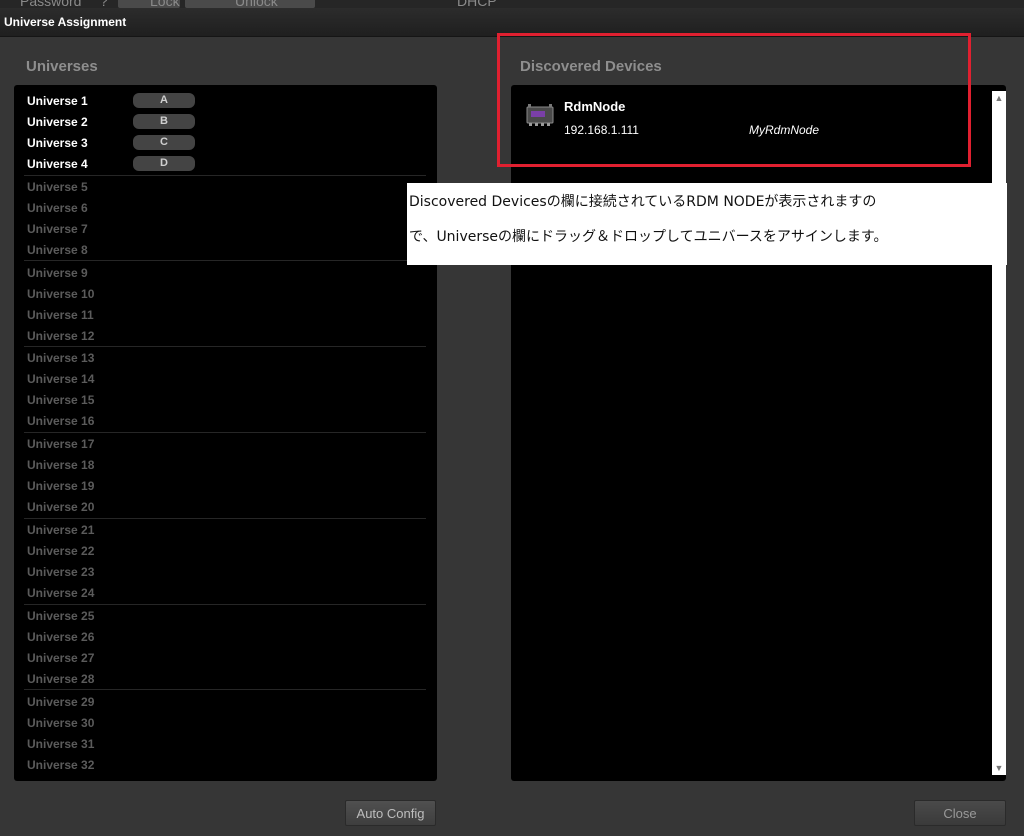  What do you see at coordinates (227, 421) in the screenshot?
I see `universe-row: Universe 16` at bounding box center [227, 421].